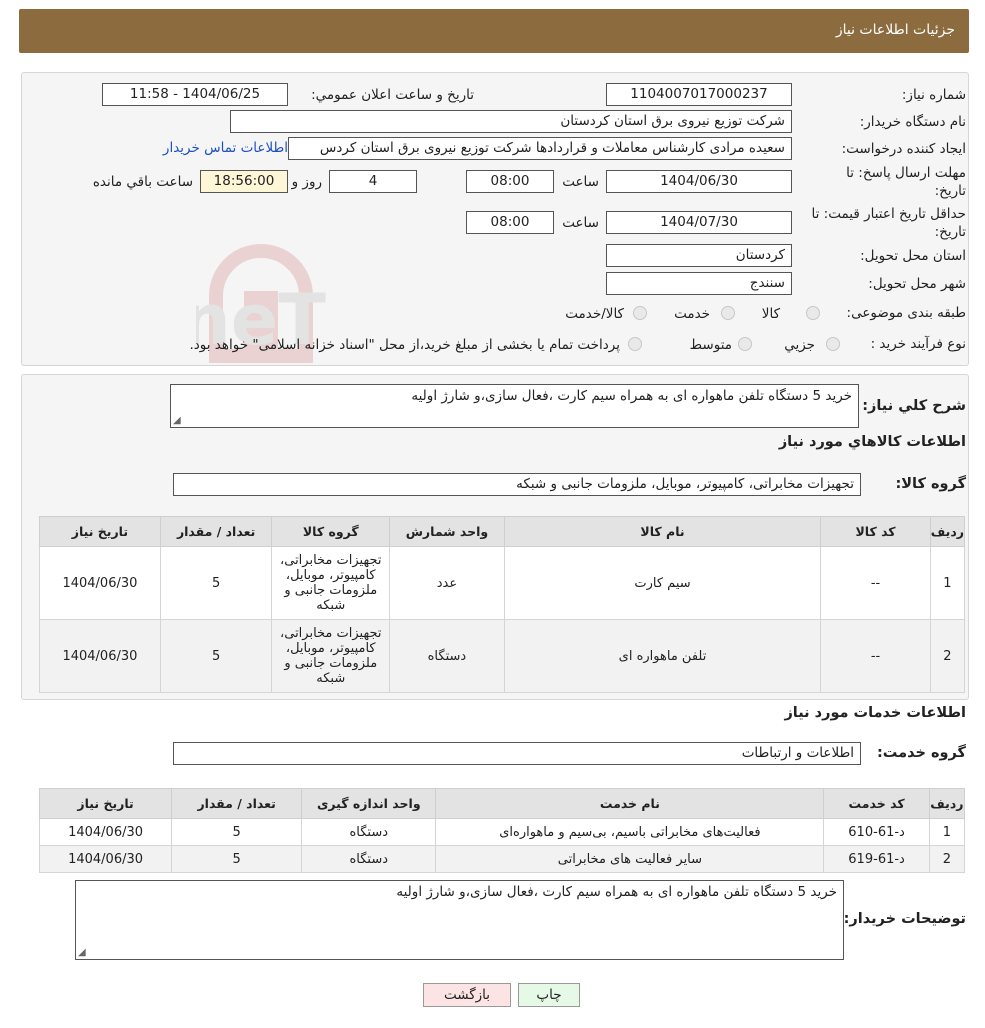 The width and height of the screenshot is (985, 1028). What do you see at coordinates (237, 803) in the screenshot?
I see `services-col-qty: تعداد / مقدار` at bounding box center [237, 803].